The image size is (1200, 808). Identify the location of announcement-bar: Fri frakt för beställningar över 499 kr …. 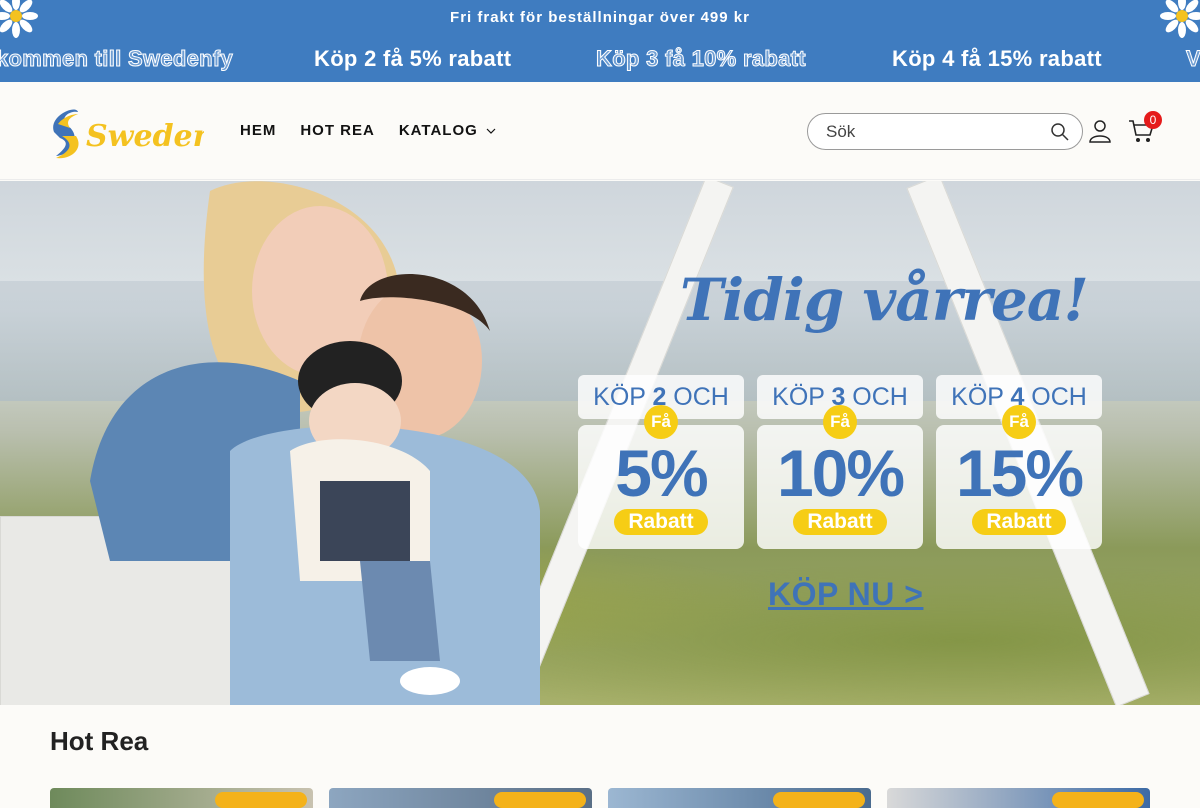
(600, 41).